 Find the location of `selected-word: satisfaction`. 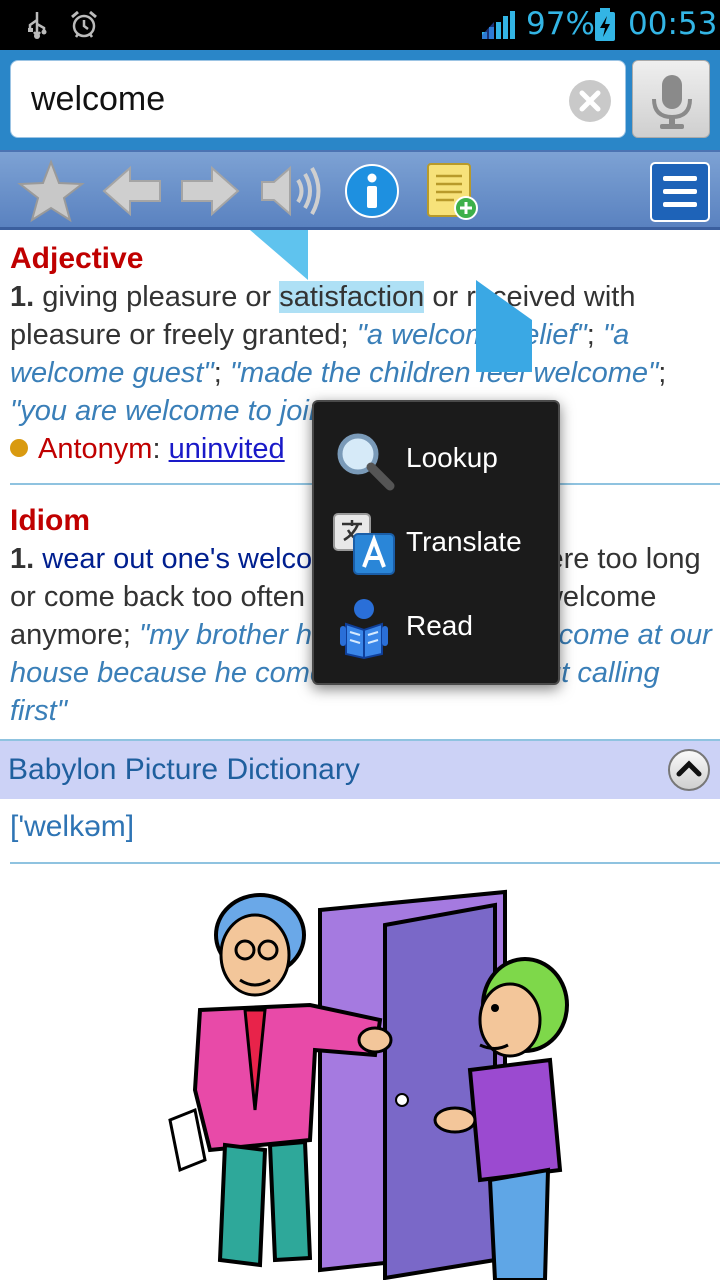

selected-word: satisfaction is located at coordinates (352, 297).